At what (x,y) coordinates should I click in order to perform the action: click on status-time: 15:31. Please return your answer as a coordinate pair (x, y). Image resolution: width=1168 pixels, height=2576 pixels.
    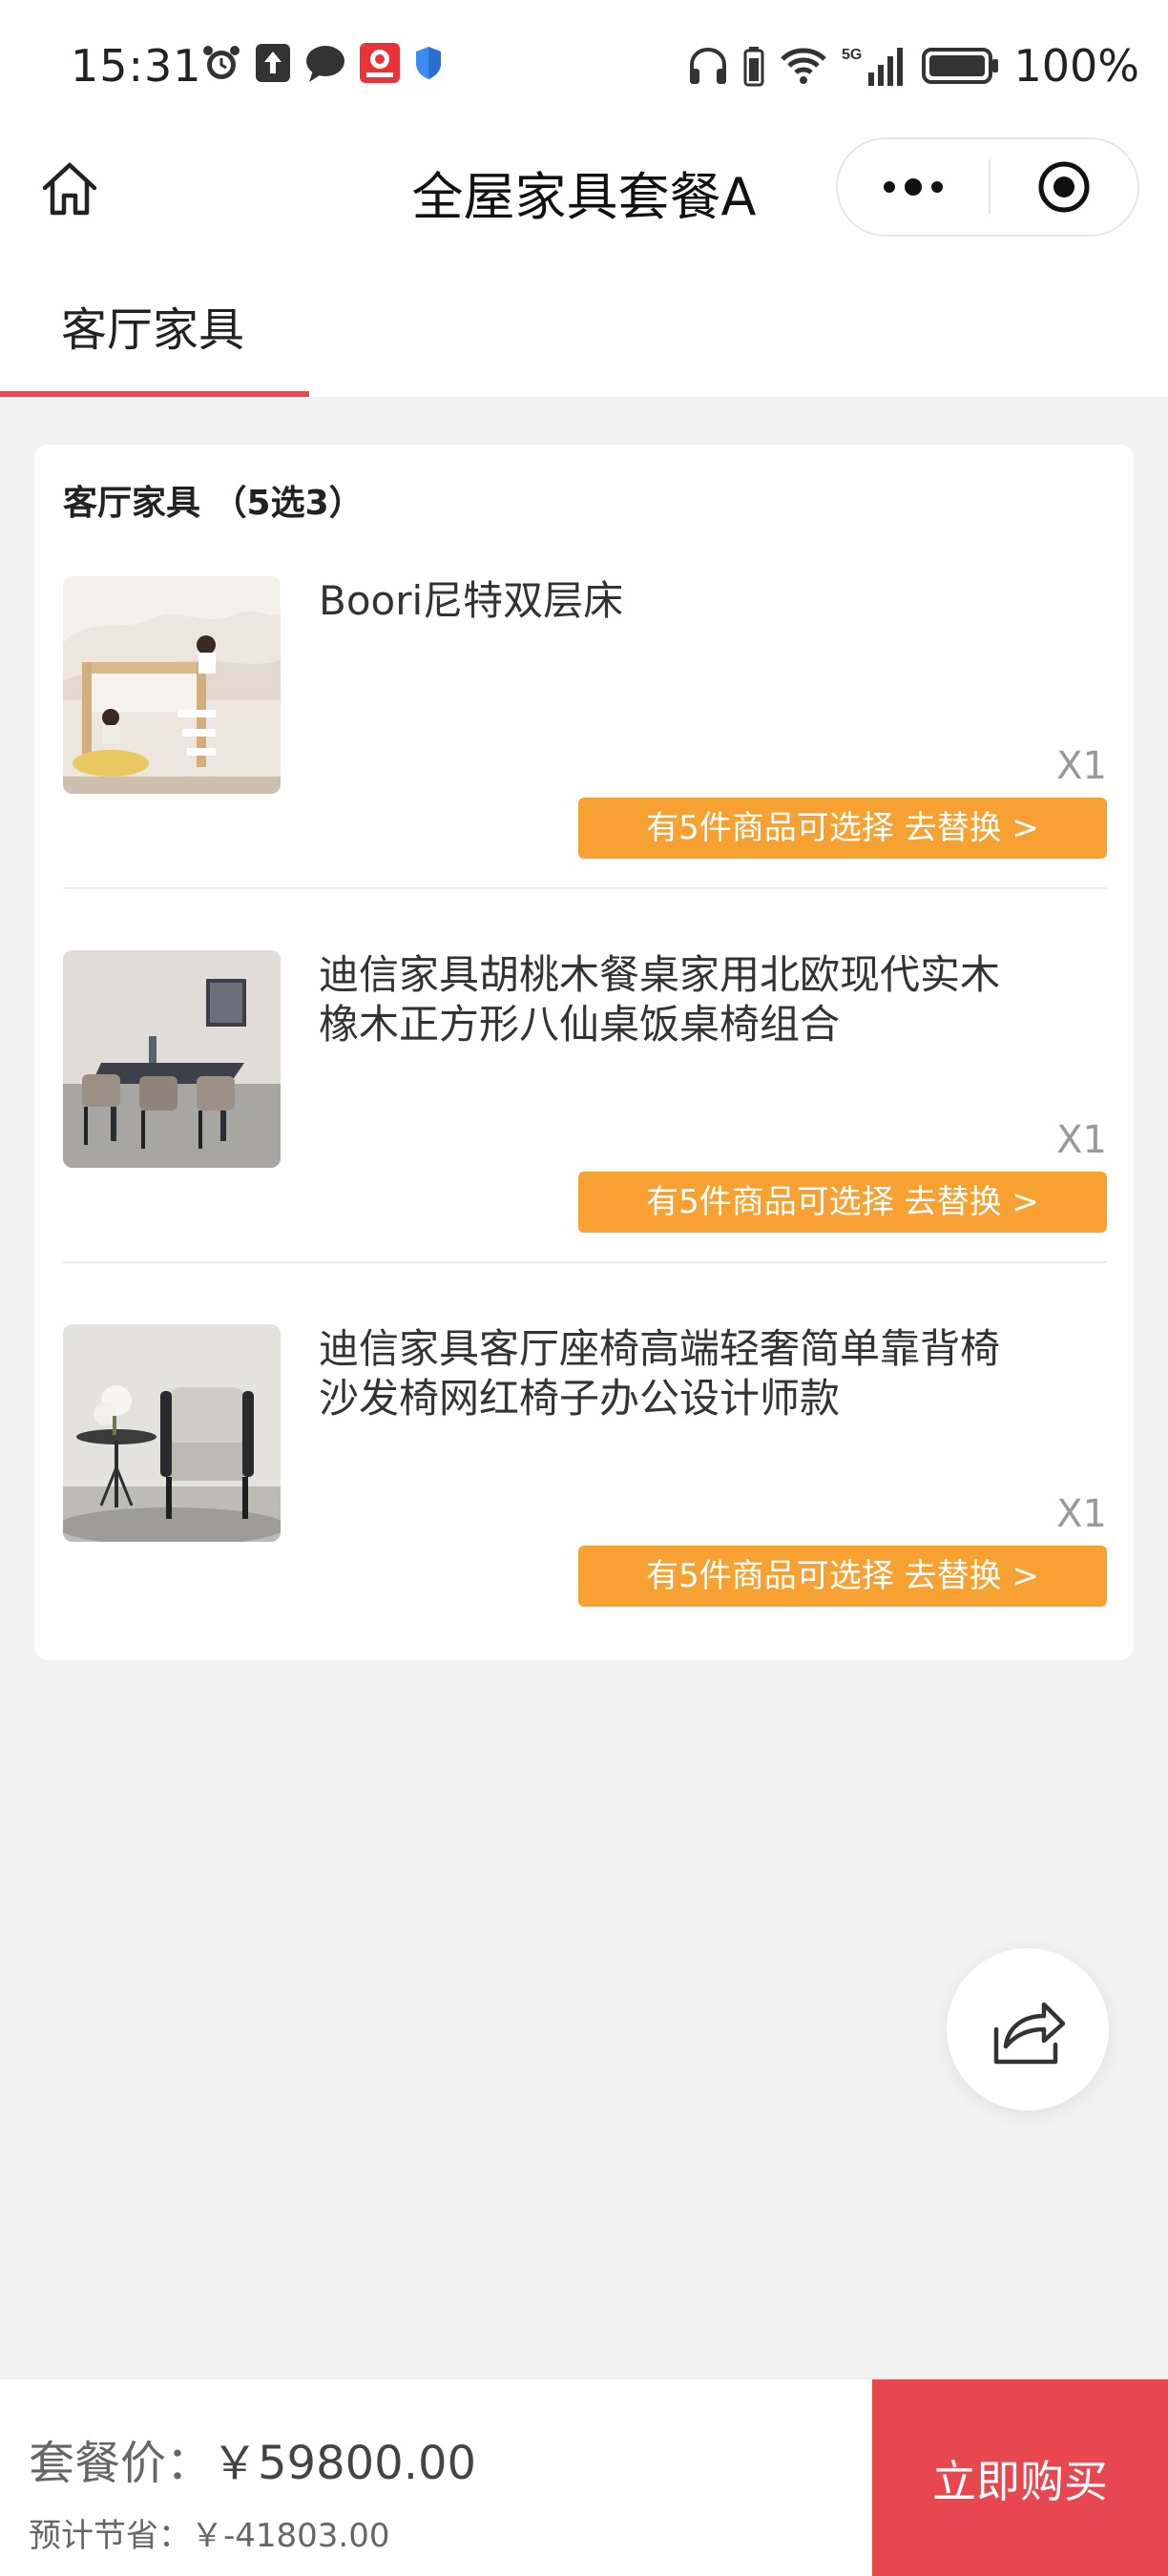
    Looking at the image, I should click on (136, 66).